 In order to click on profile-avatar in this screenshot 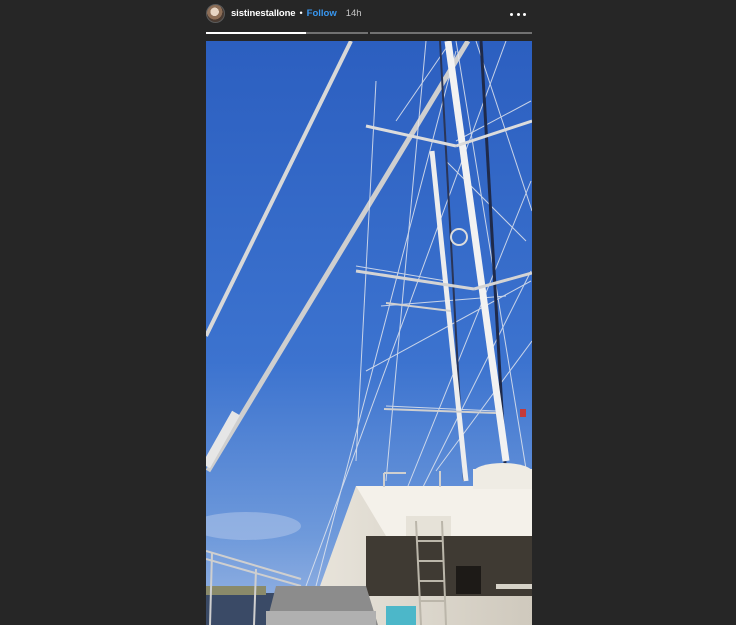, I will do `click(215, 13)`.